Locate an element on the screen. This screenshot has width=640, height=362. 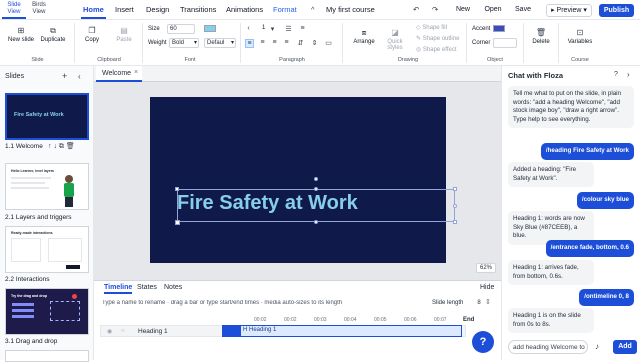
slide-label: 2.2 Interactions is located at coordinates (27, 279).